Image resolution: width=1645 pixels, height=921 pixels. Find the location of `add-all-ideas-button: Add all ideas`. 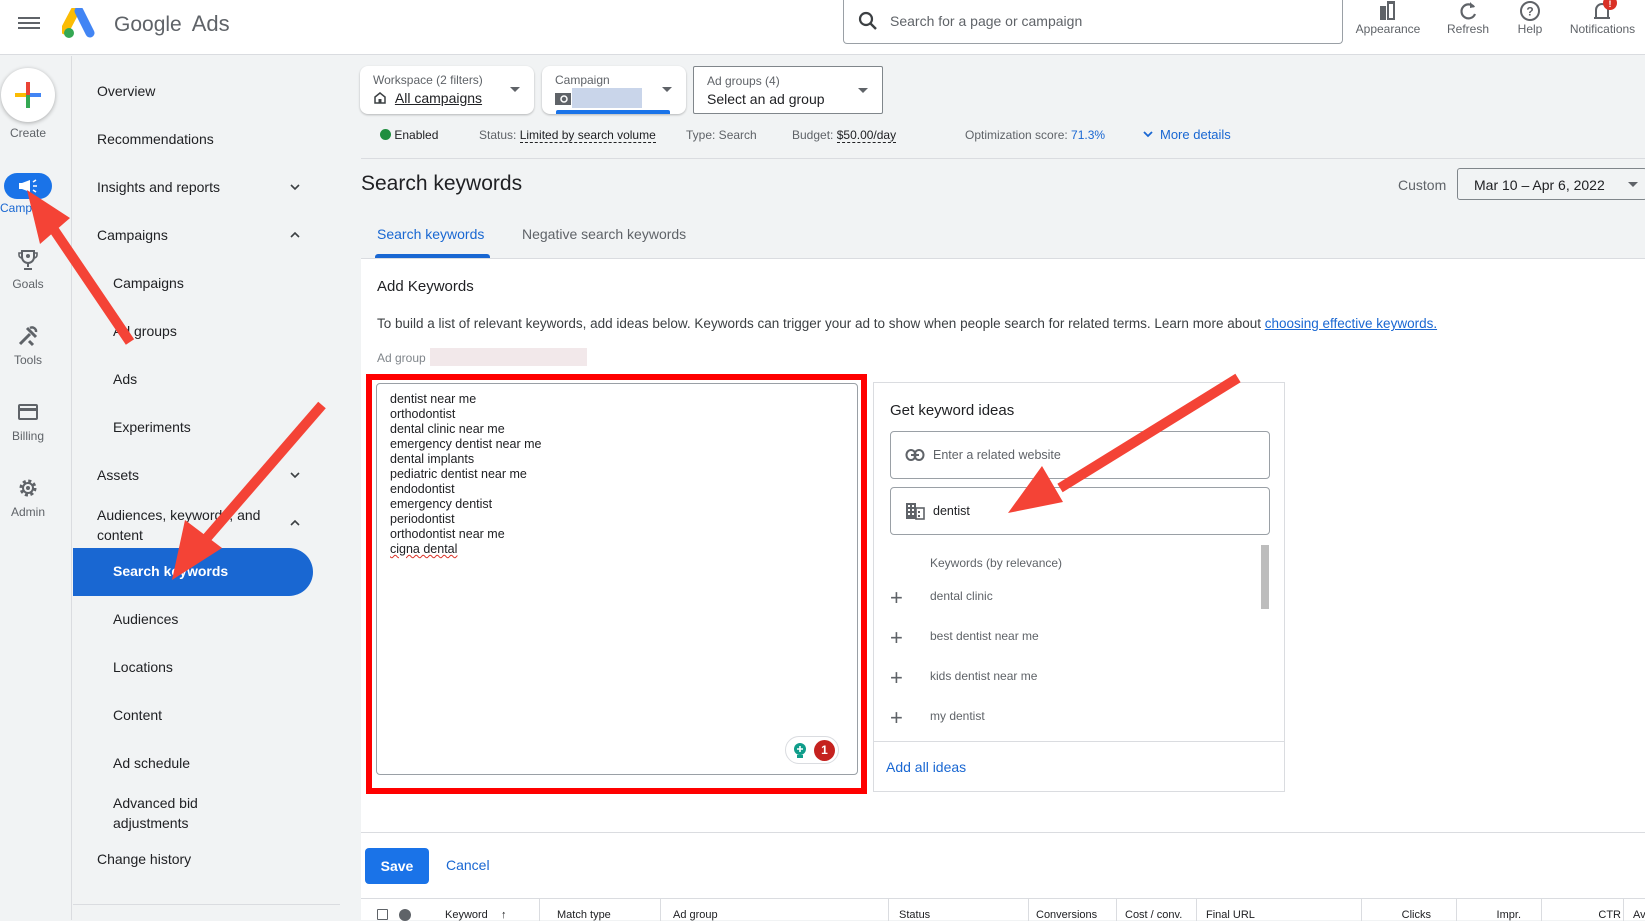

add-all-ideas-button: Add all ideas is located at coordinates (926, 767).